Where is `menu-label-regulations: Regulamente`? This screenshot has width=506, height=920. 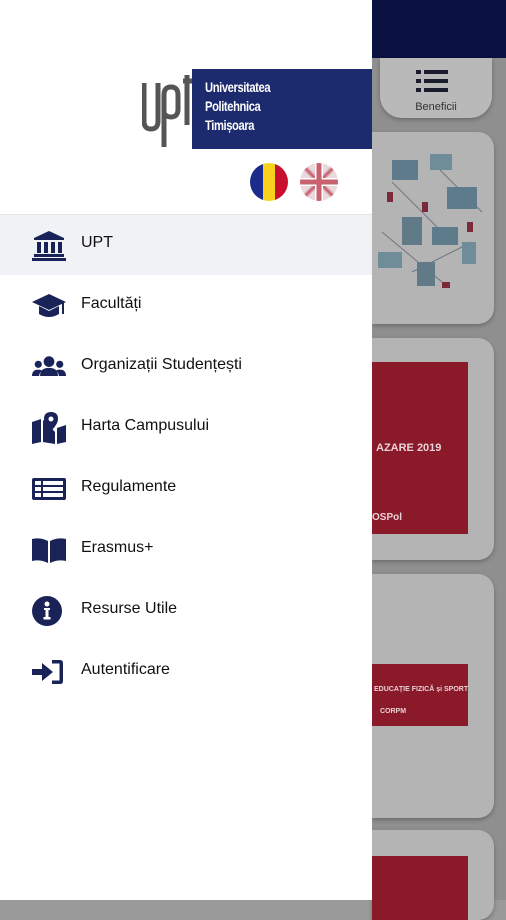
menu-label-regulations: Regulamente is located at coordinates (129, 486).